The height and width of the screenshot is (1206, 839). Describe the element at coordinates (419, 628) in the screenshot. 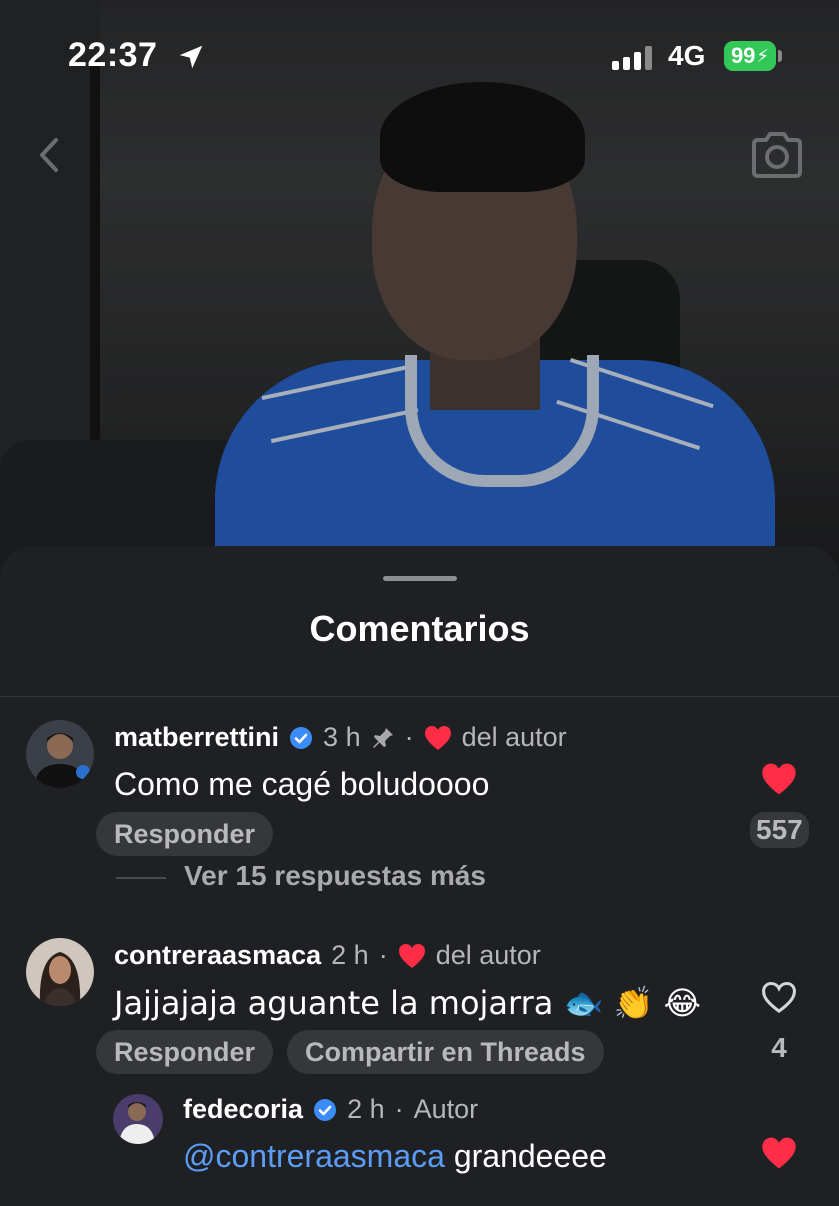

I see `sheet-title: Comentarios` at that location.